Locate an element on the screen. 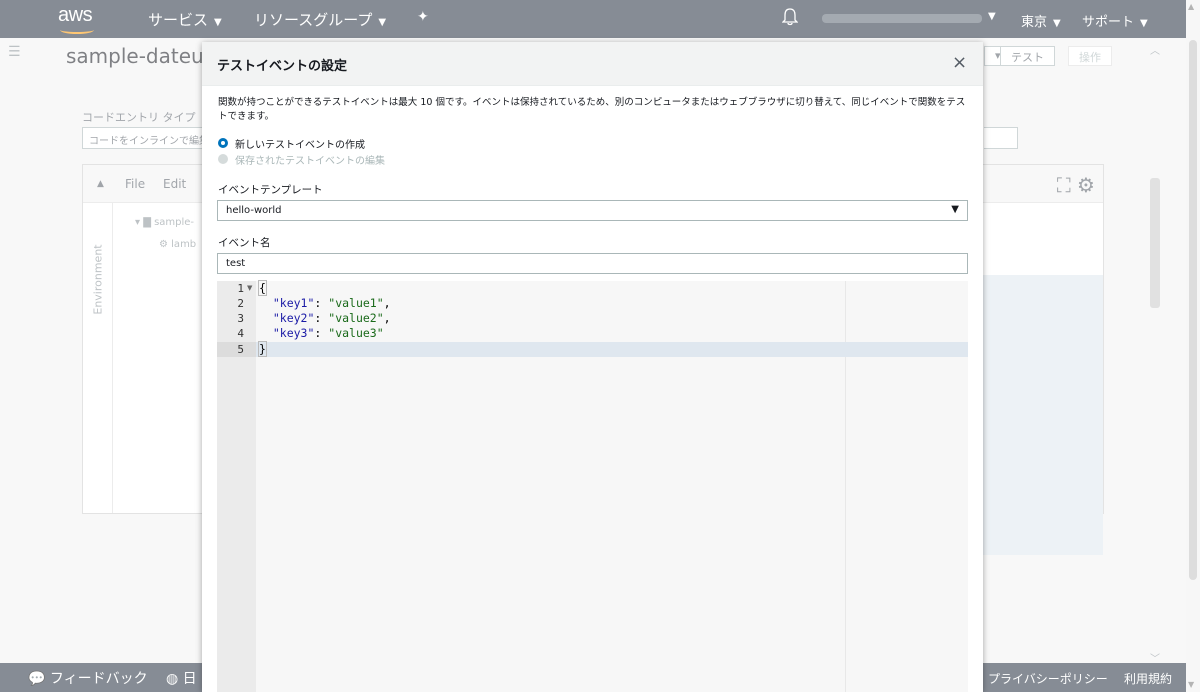 This screenshot has width=1200, height=692. code-line: } is located at coordinates (262, 349).